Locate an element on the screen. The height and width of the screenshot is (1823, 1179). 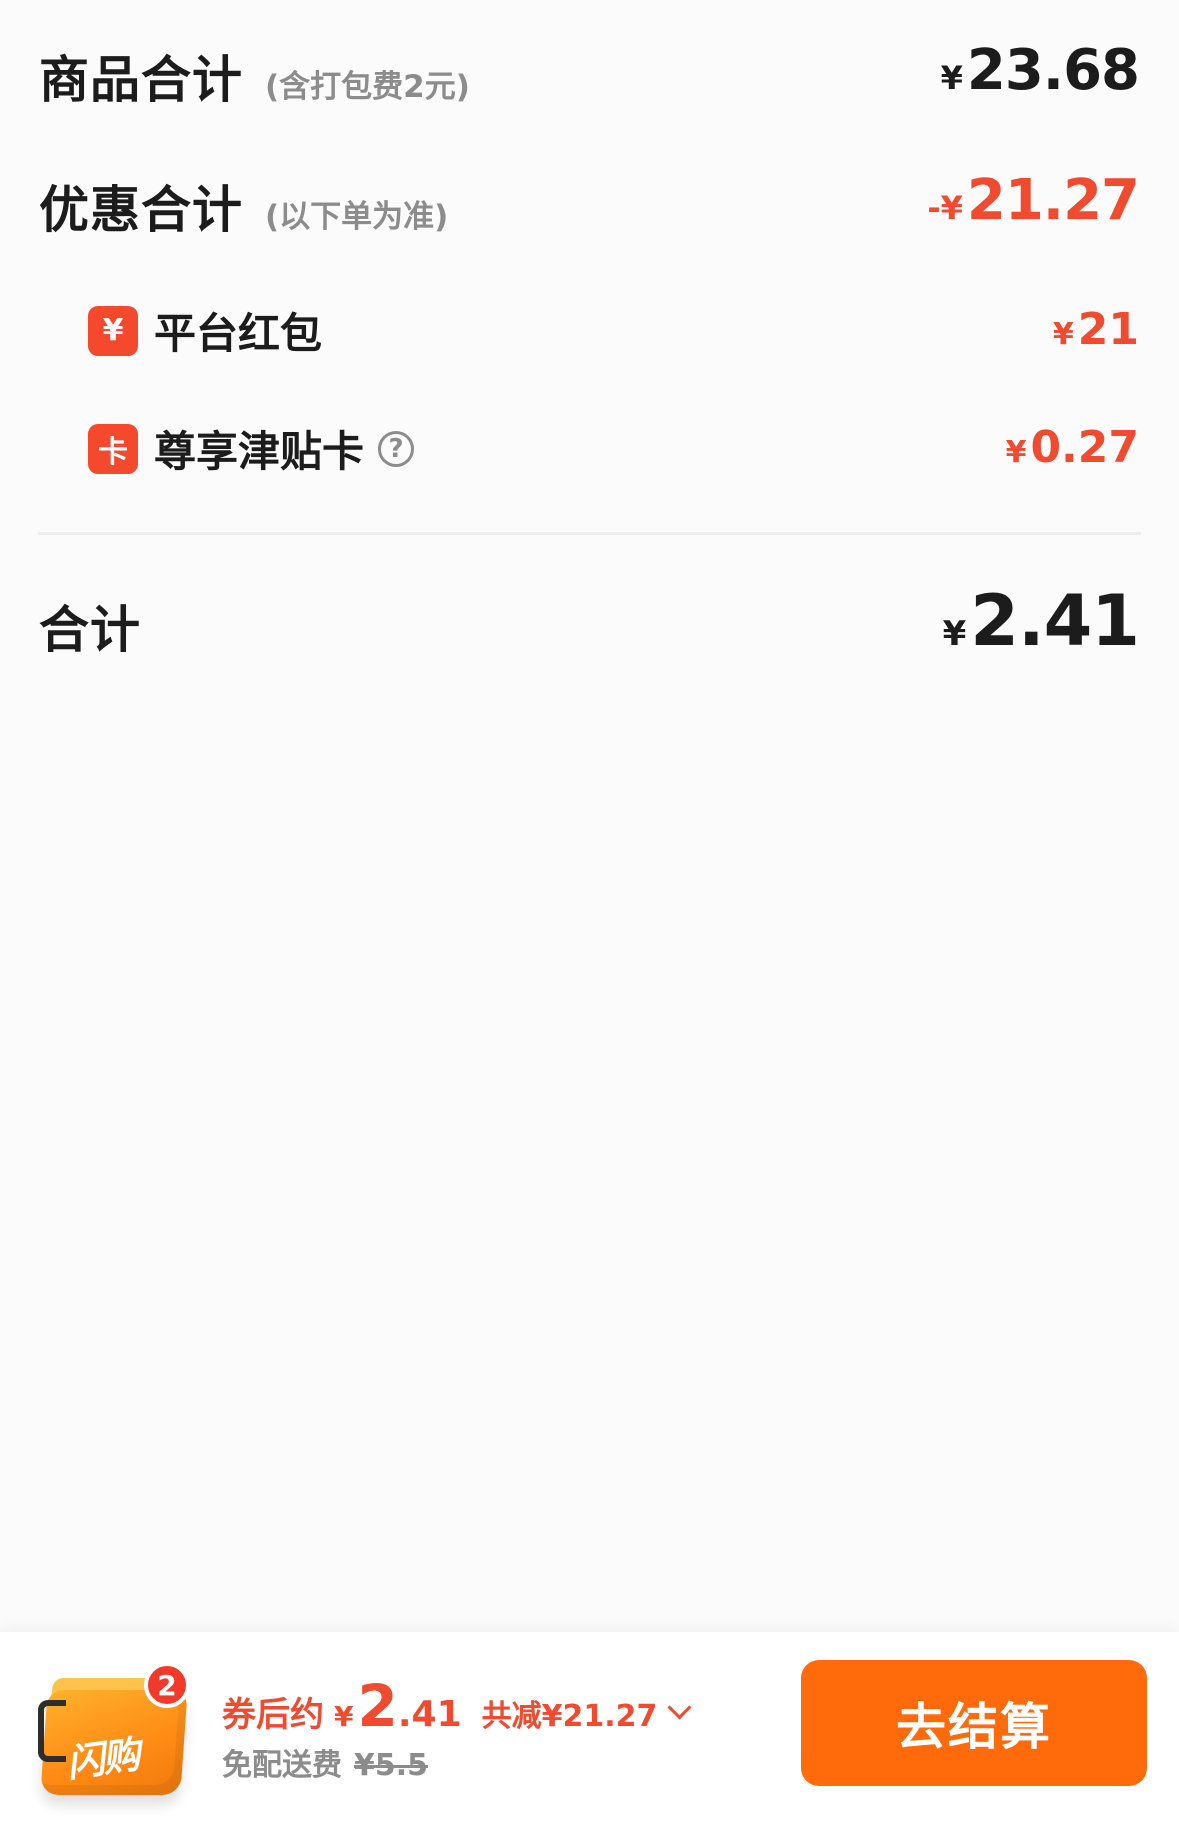
discount-item-value: 21 is located at coordinates (1108, 329).